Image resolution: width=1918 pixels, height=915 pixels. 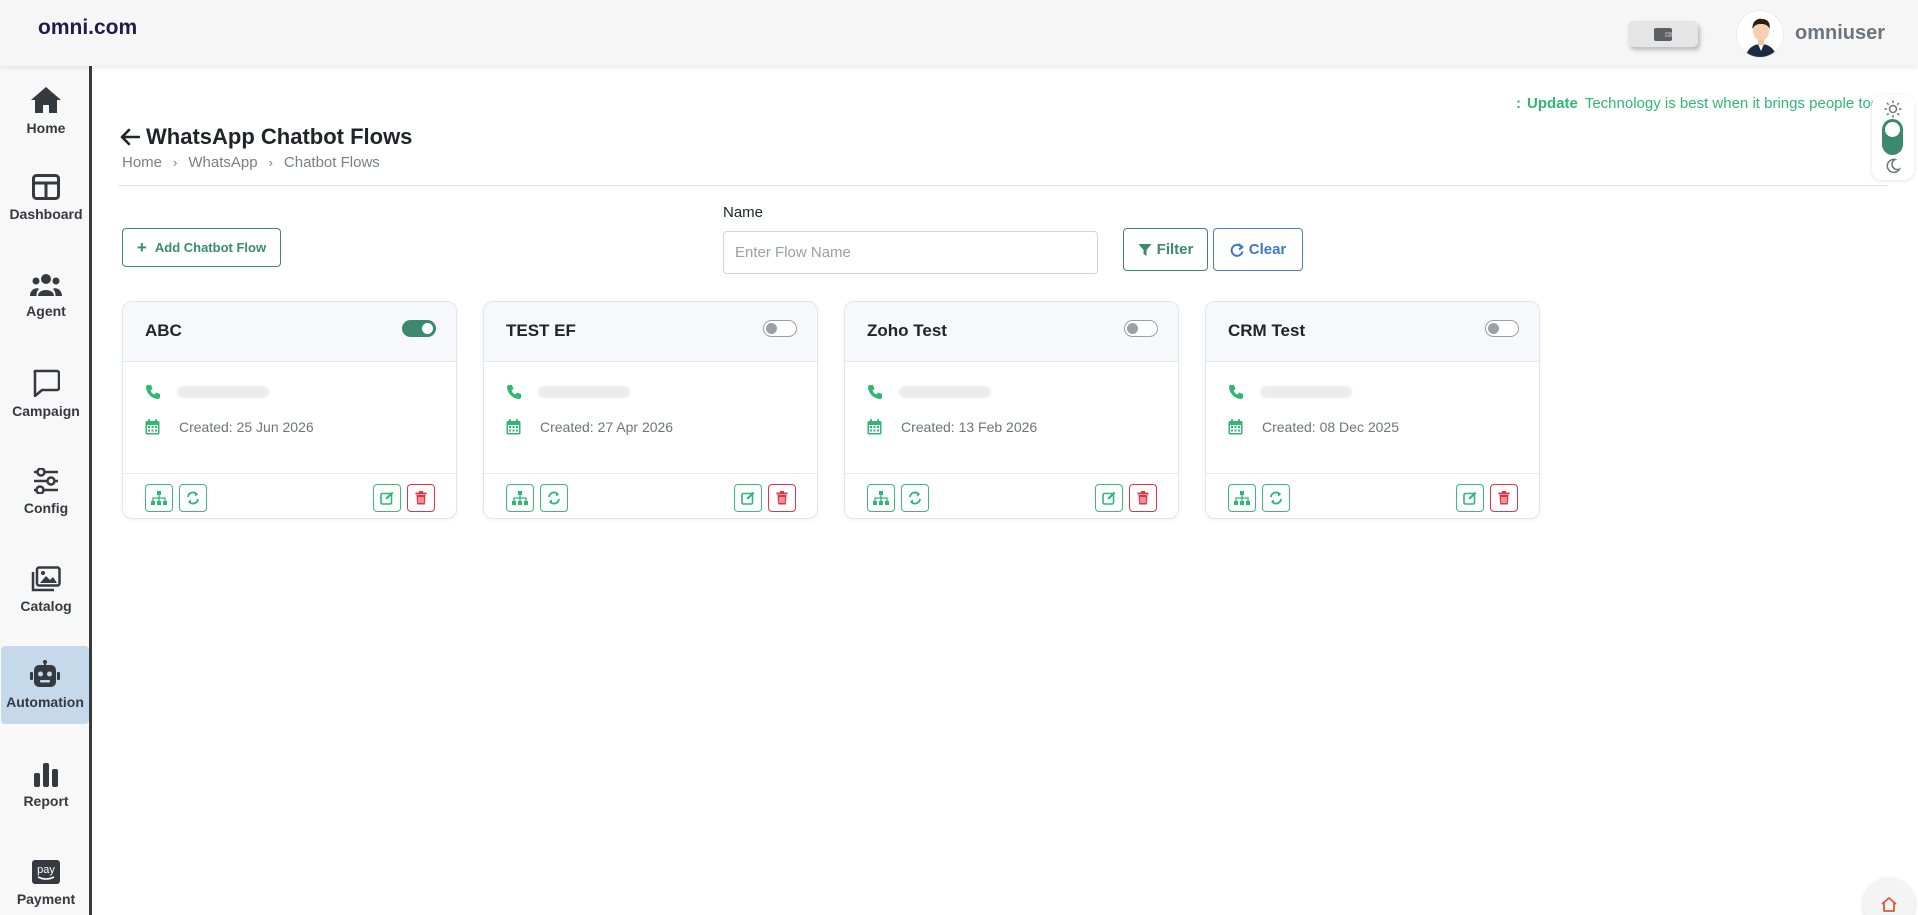 I want to click on sun-icon, so click(x=1893, y=109).